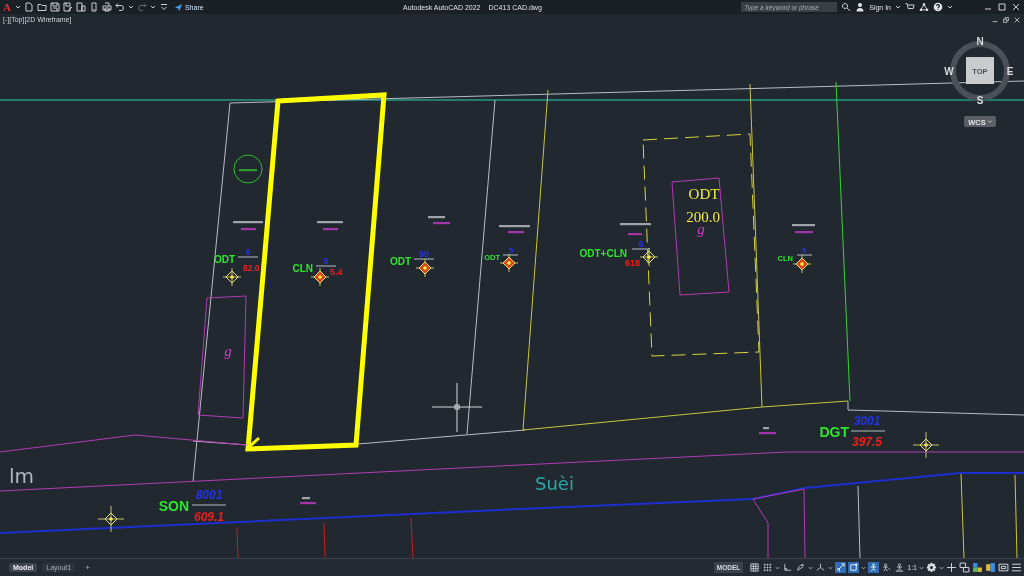 This screenshot has height=576, width=1024. What do you see at coordinates (1002, 7) in the screenshot?
I see `maximize-icon` at bounding box center [1002, 7].